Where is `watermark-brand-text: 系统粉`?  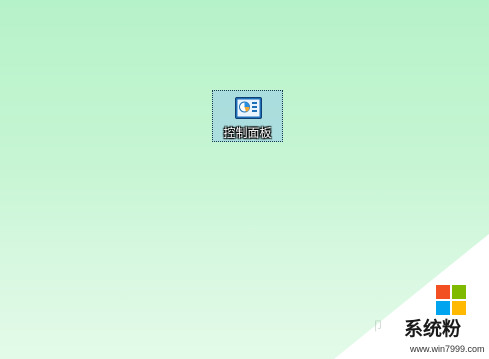
watermark-brand-text: 系统粉 is located at coordinates (433, 329).